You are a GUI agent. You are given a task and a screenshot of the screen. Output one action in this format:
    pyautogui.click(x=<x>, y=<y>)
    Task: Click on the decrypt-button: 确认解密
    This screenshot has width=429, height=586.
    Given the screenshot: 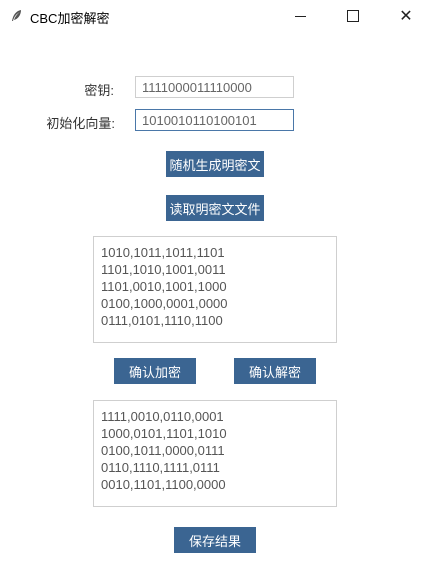 What is the action you would take?
    pyautogui.click(x=275, y=371)
    